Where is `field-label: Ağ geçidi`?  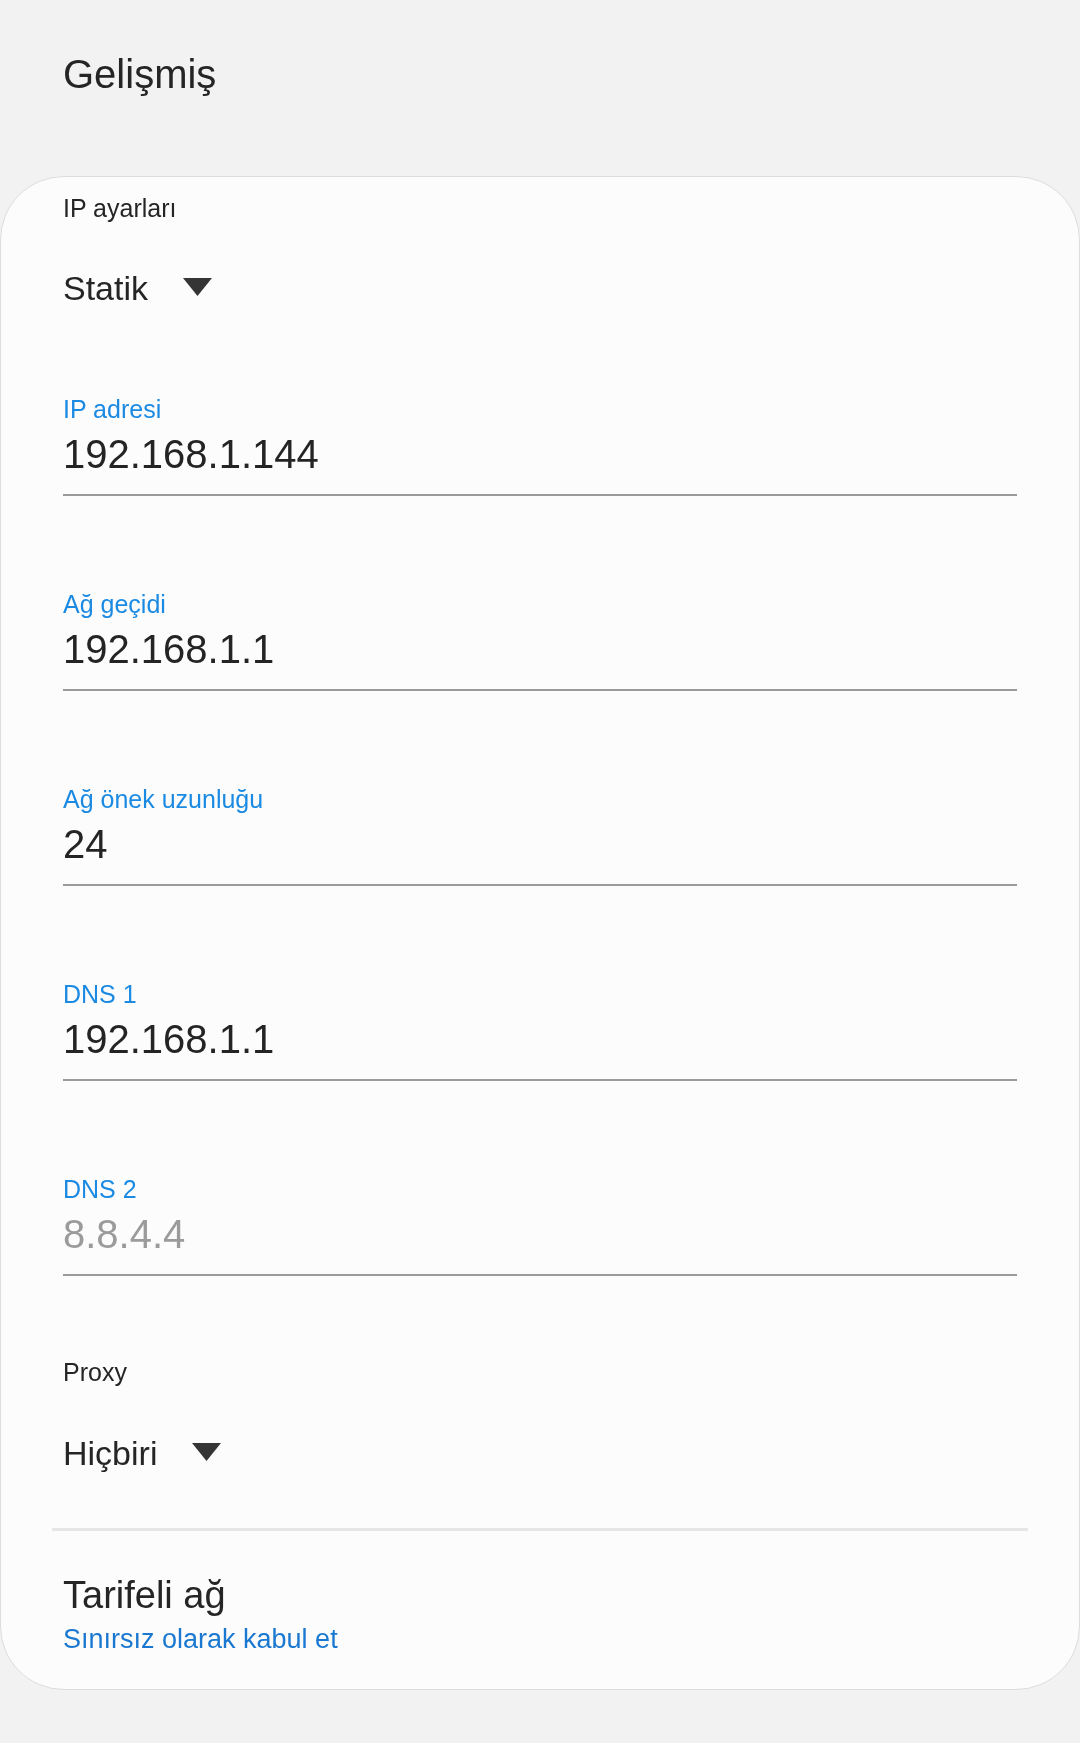
field-label: Ağ geçidi is located at coordinates (114, 604).